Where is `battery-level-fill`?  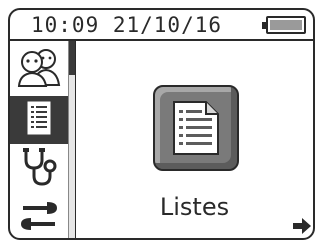 battery-level-fill is located at coordinates (286, 25).